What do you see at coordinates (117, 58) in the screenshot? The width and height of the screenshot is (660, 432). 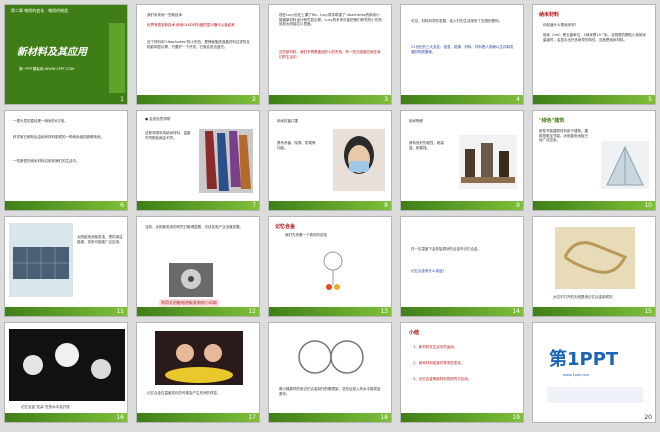 I see `decor-strip` at bounding box center [117, 58].